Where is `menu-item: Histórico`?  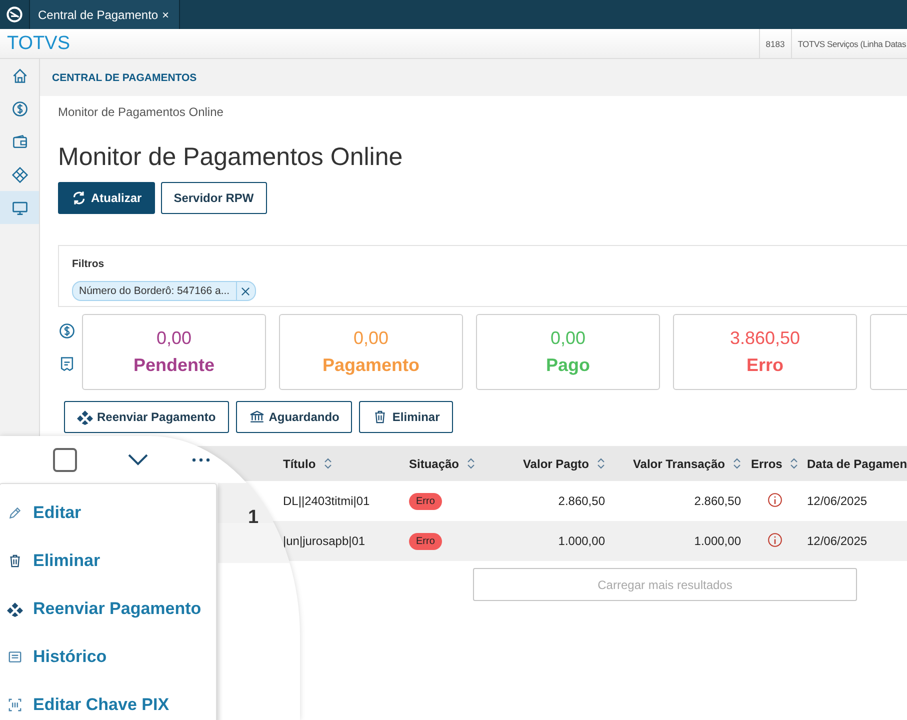 menu-item: Histórico is located at coordinates (108, 657).